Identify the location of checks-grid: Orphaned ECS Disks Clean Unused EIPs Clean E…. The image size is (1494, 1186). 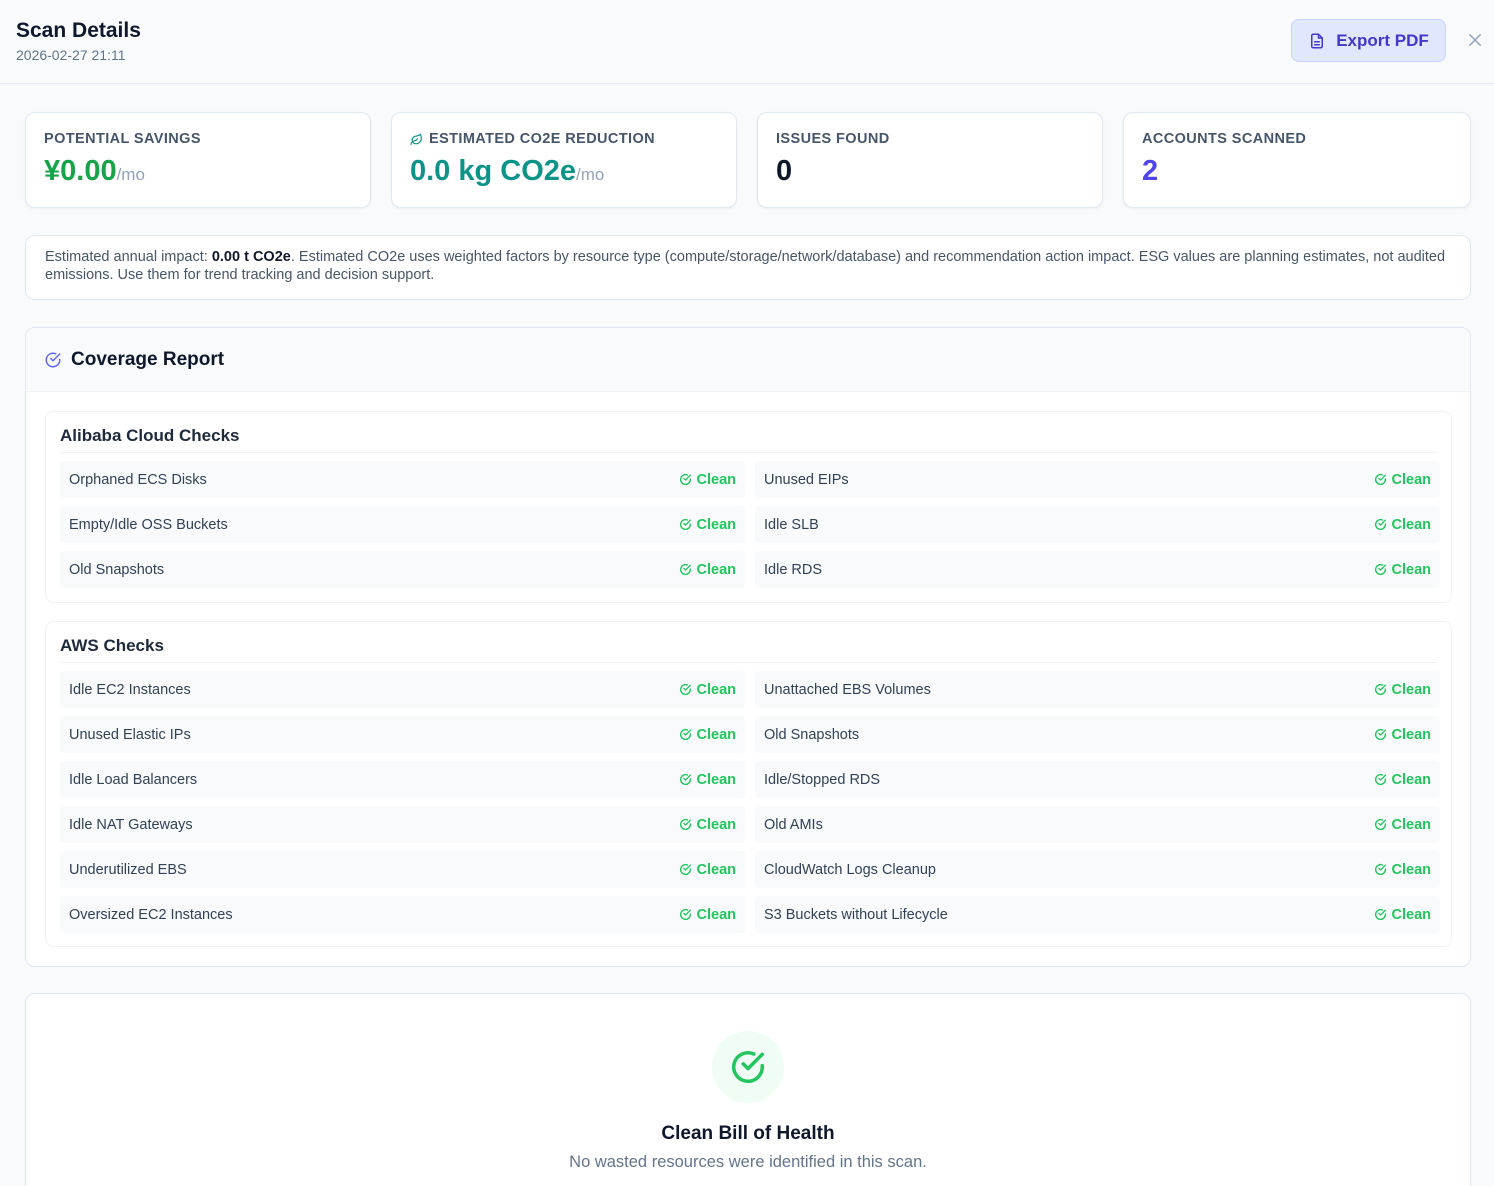
(750, 524).